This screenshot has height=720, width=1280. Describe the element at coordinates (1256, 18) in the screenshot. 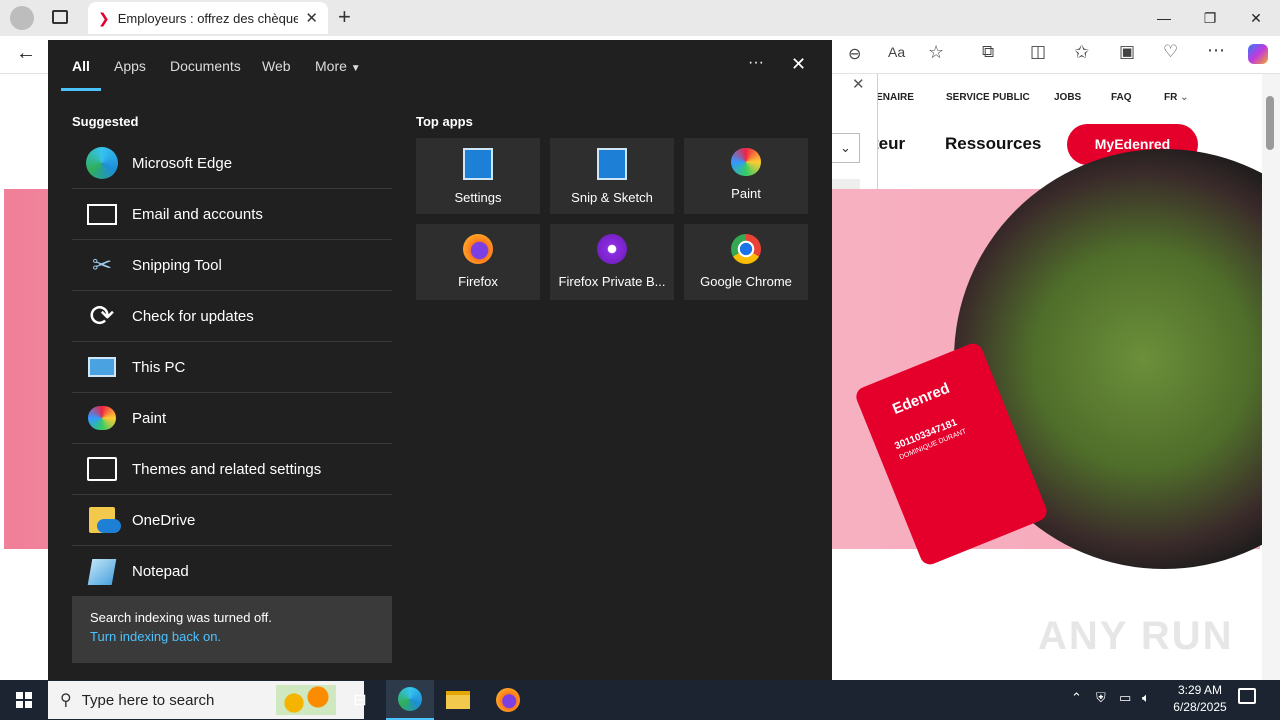

I see `close-window-button: ✕` at that location.